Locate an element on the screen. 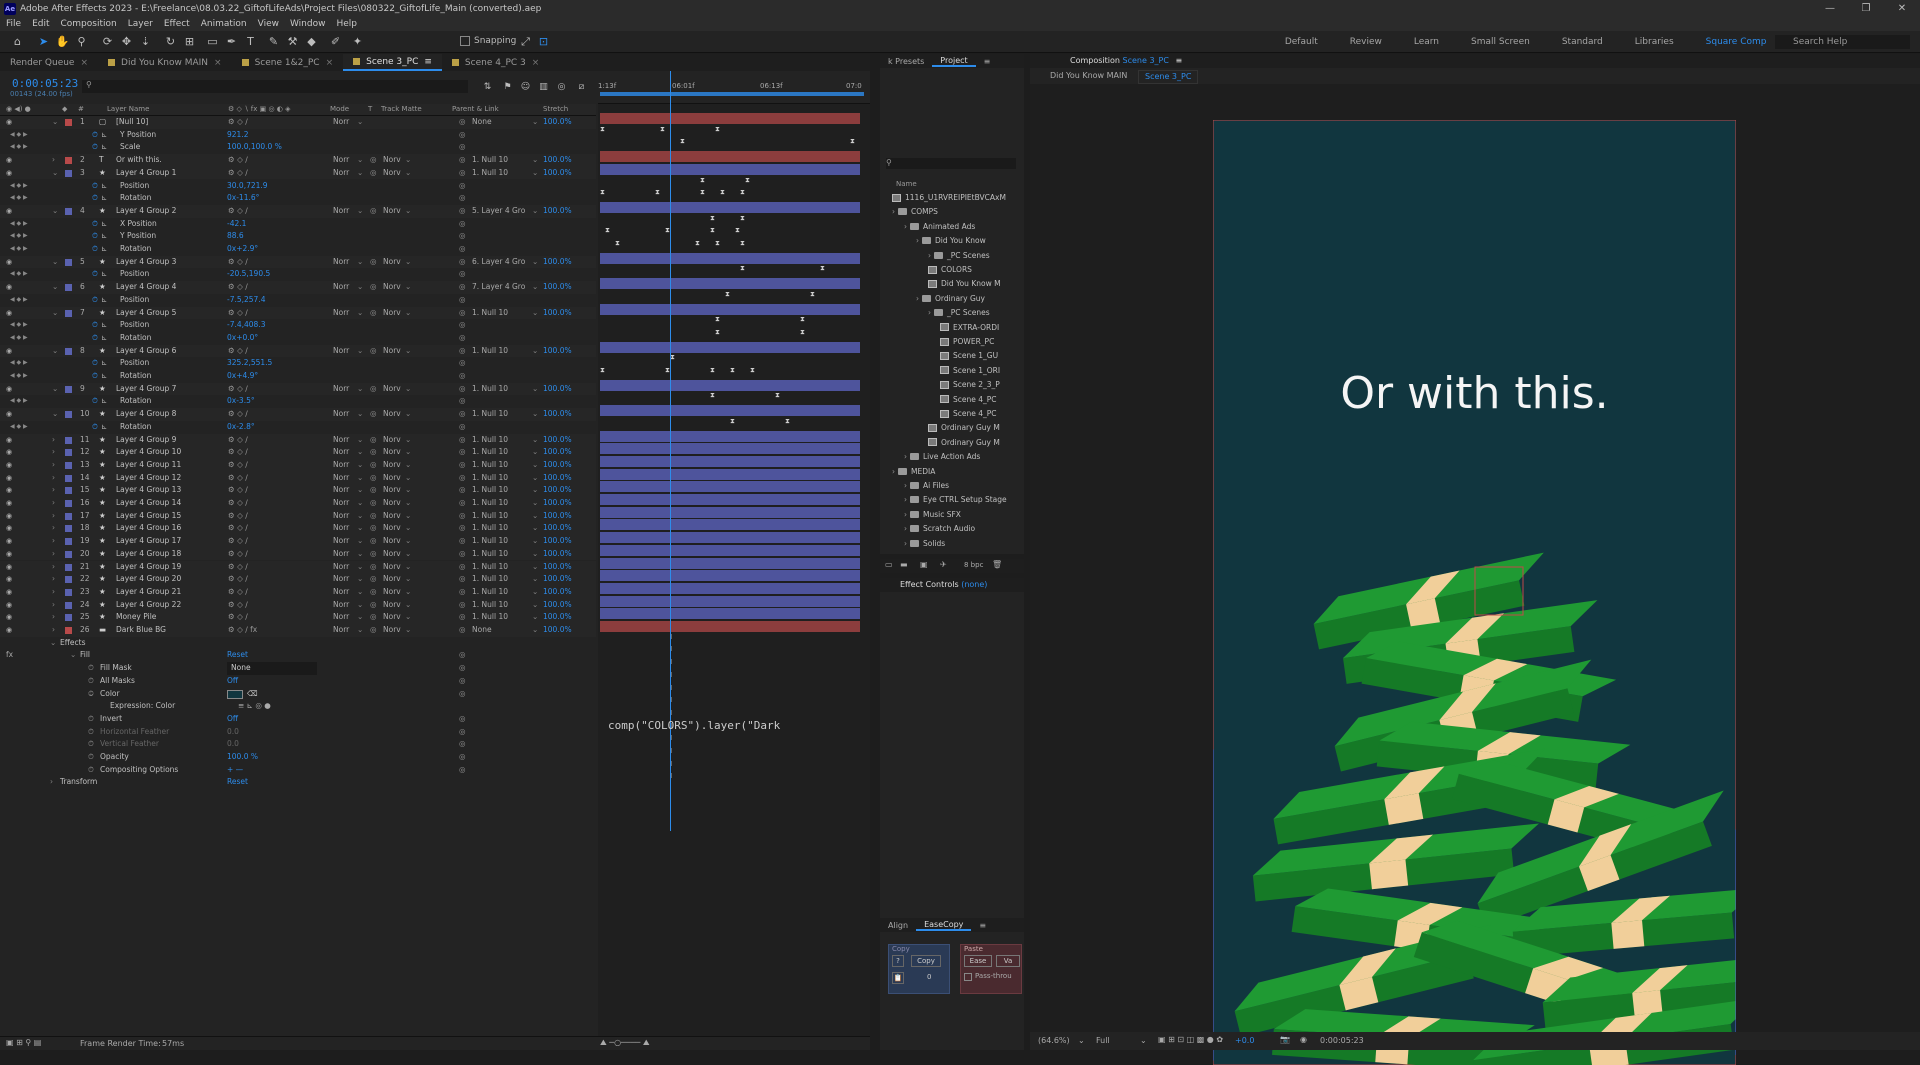 The image size is (1920, 1065). new-folder-icon: ▬ is located at coordinates (904, 564).